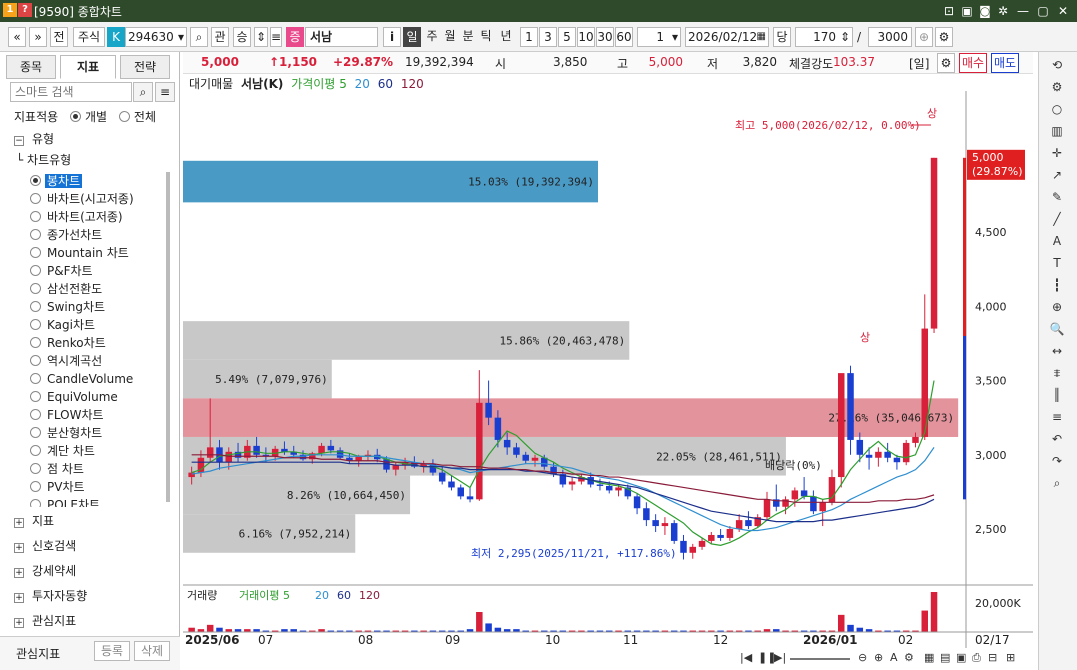 The image size is (1077, 670). What do you see at coordinates (97, 217) in the screenshot?
I see `chart-type-item: 바차트(고저종)` at bounding box center [97, 217].